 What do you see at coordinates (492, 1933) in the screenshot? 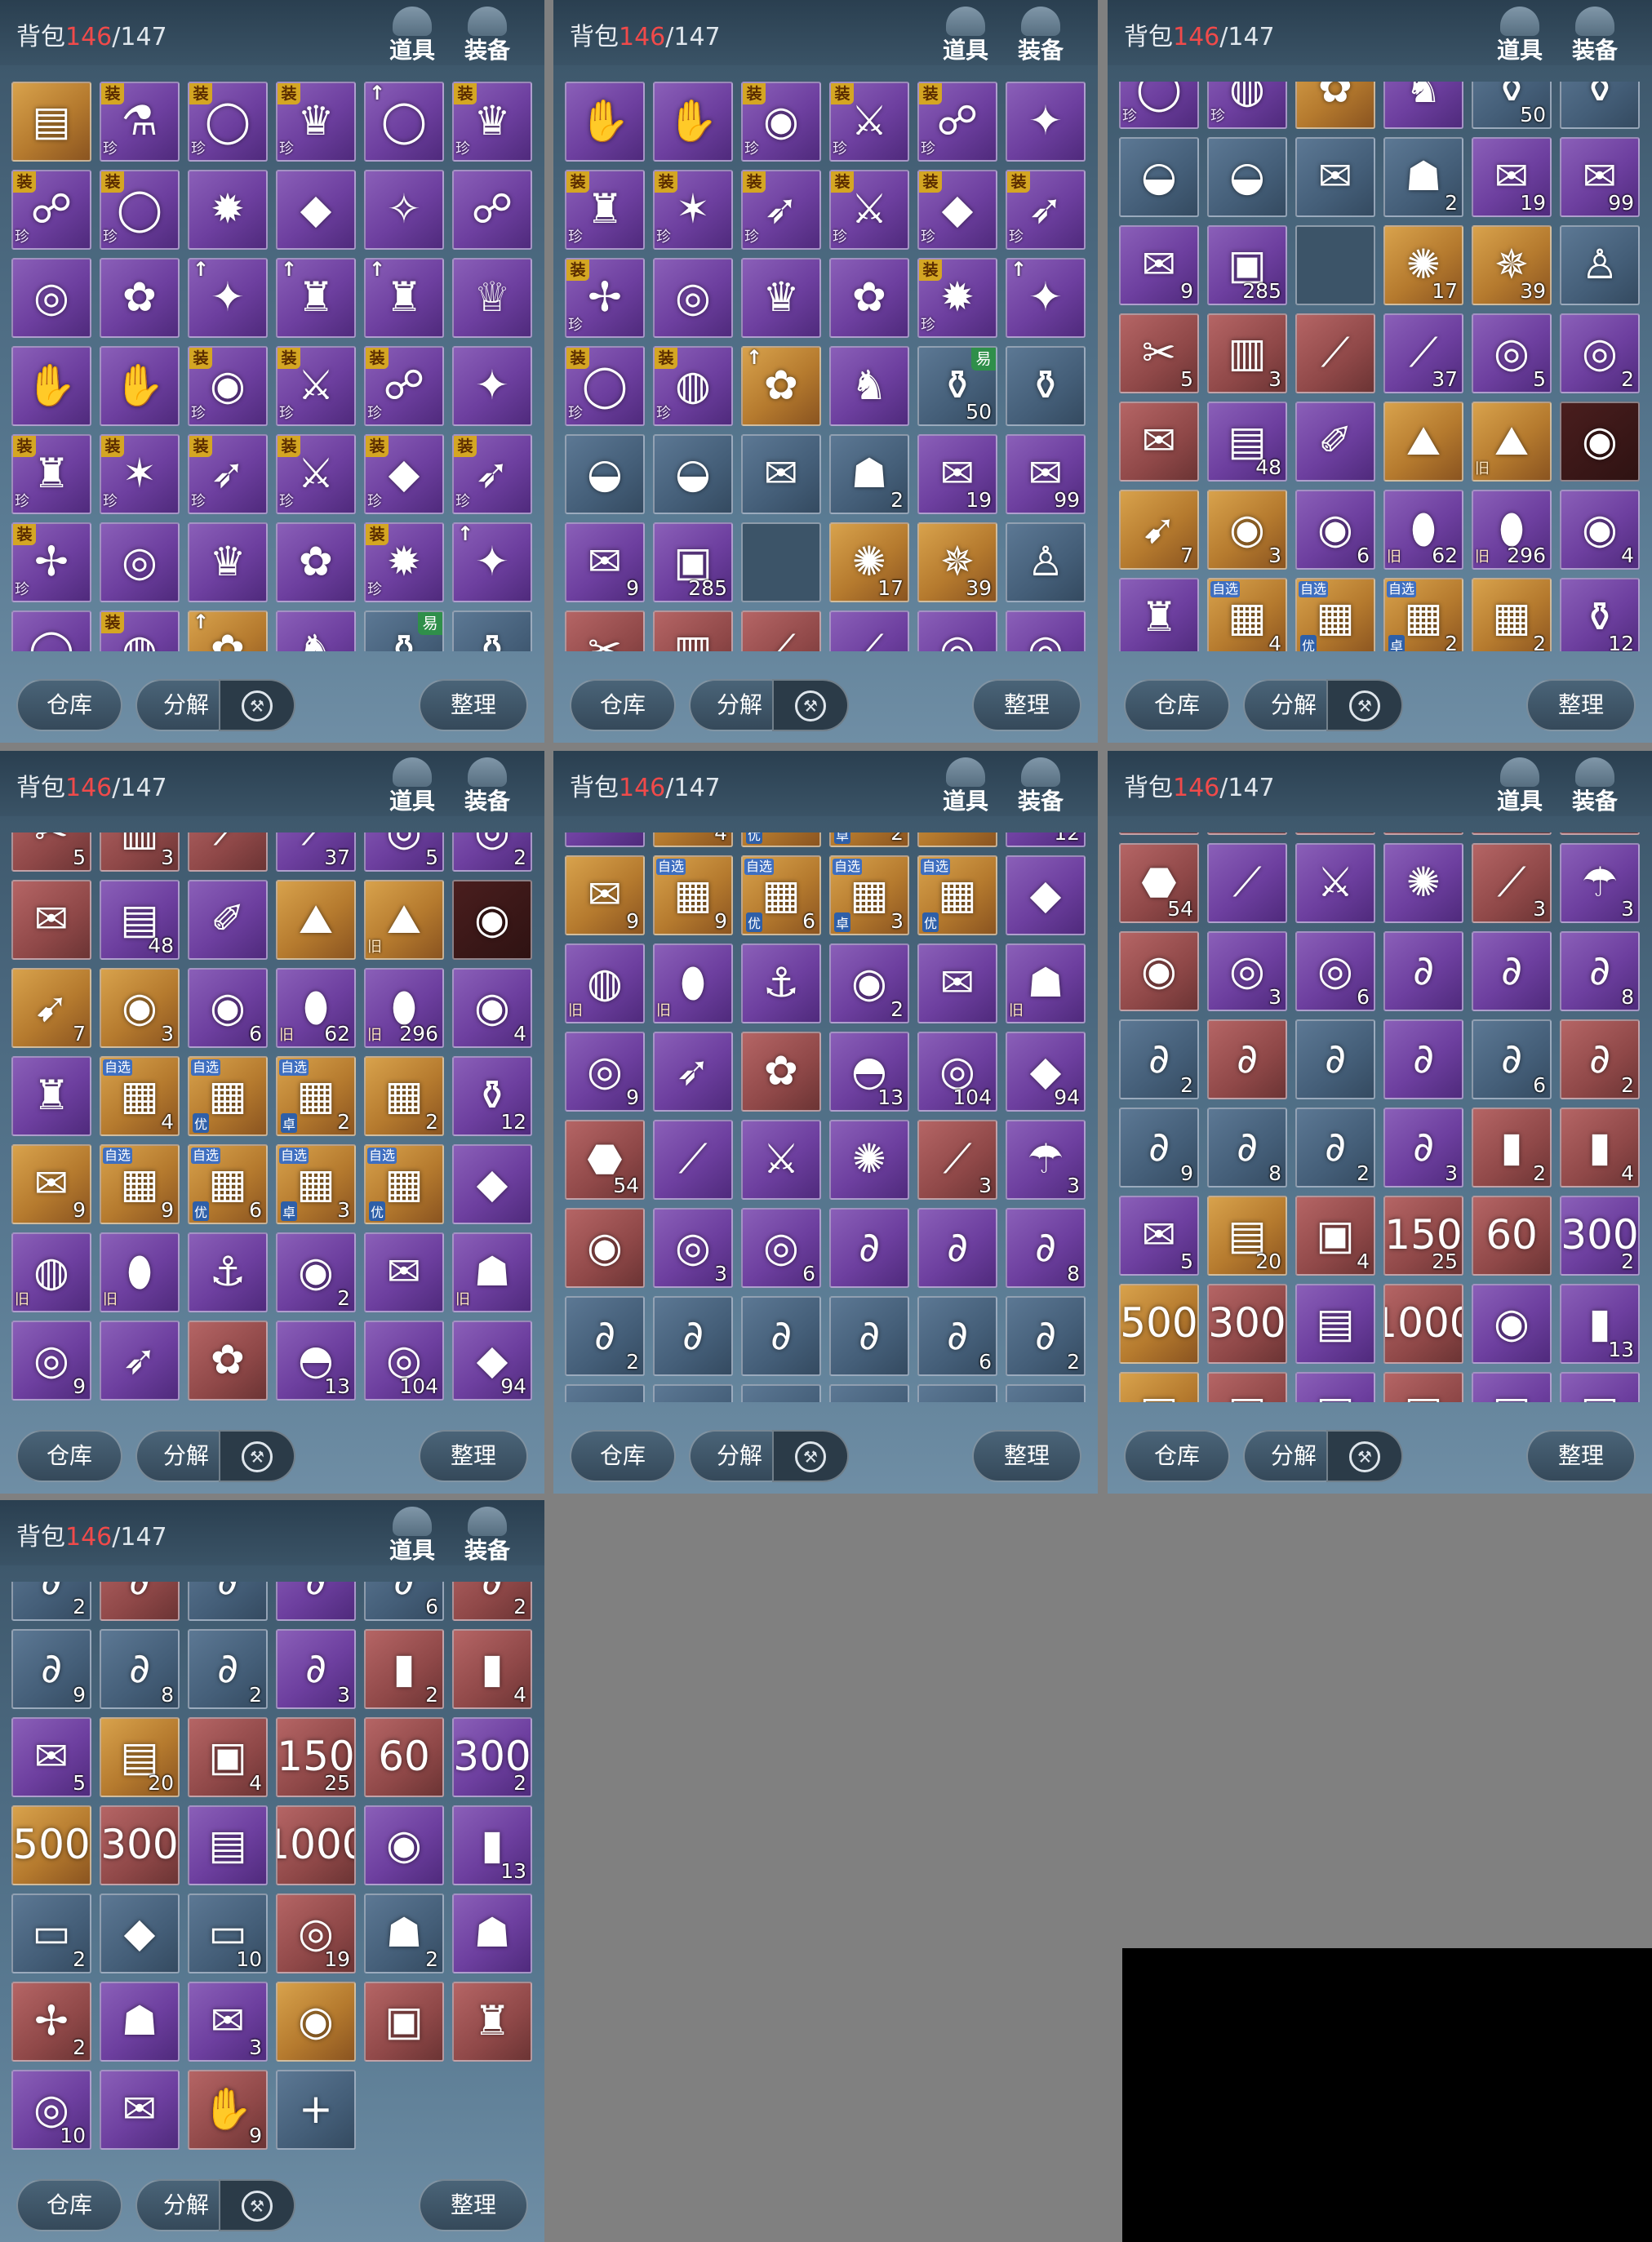
I see `item-slot: ☗` at bounding box center [492, 1933].